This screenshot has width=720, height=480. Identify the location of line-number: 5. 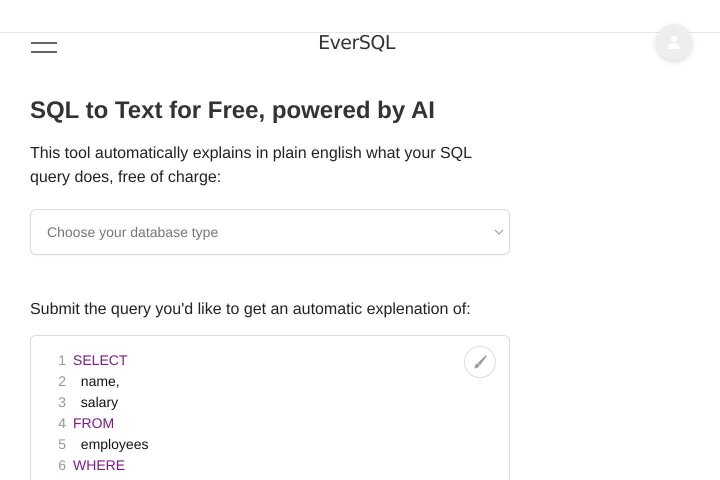
(61, 444).